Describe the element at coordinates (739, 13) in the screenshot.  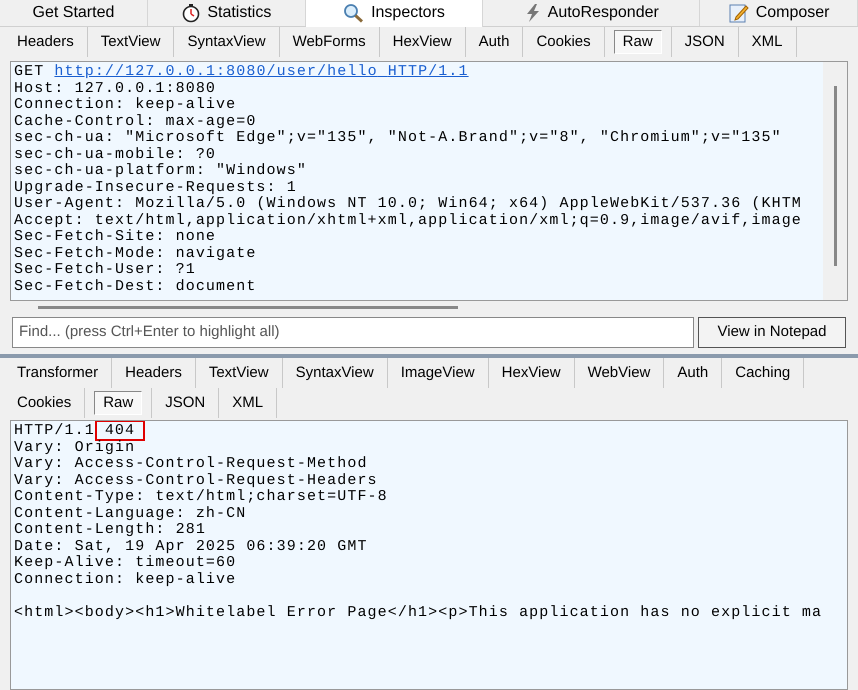
I see `edit-document-icon` at that location.